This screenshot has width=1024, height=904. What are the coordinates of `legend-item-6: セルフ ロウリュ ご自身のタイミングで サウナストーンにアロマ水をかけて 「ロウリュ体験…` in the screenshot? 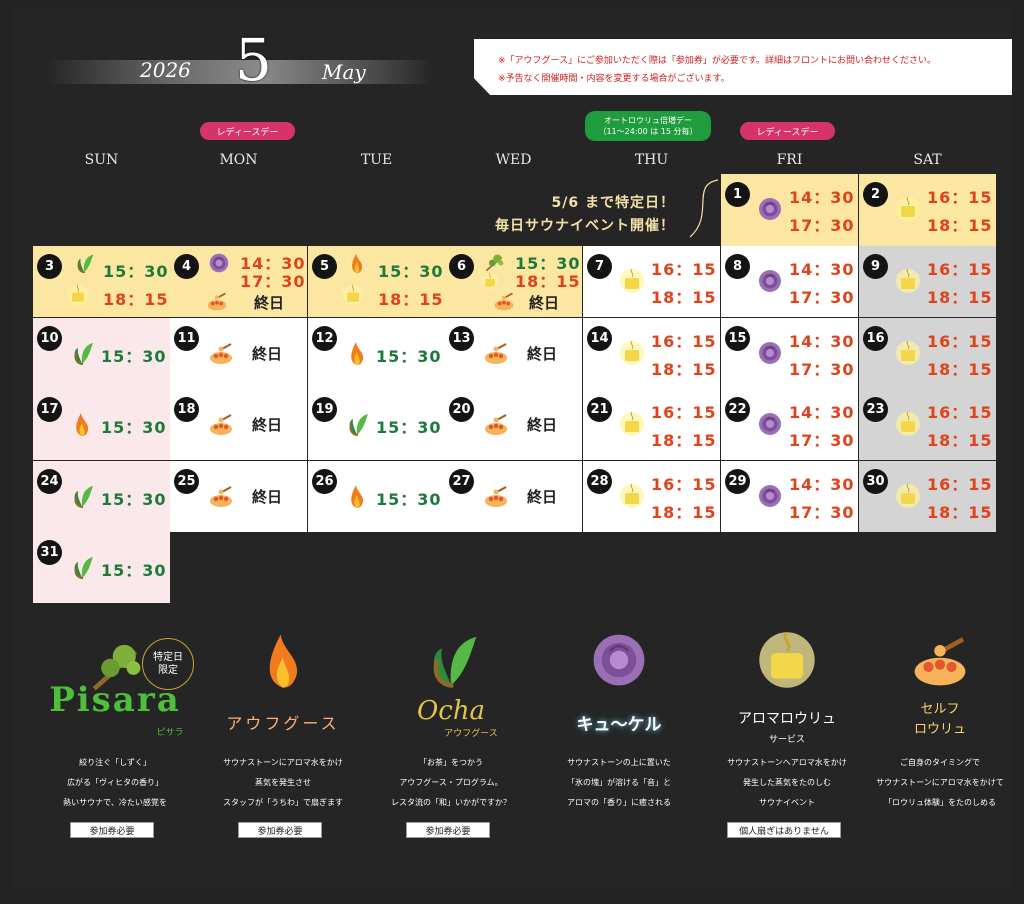 It's located at (939, 725).